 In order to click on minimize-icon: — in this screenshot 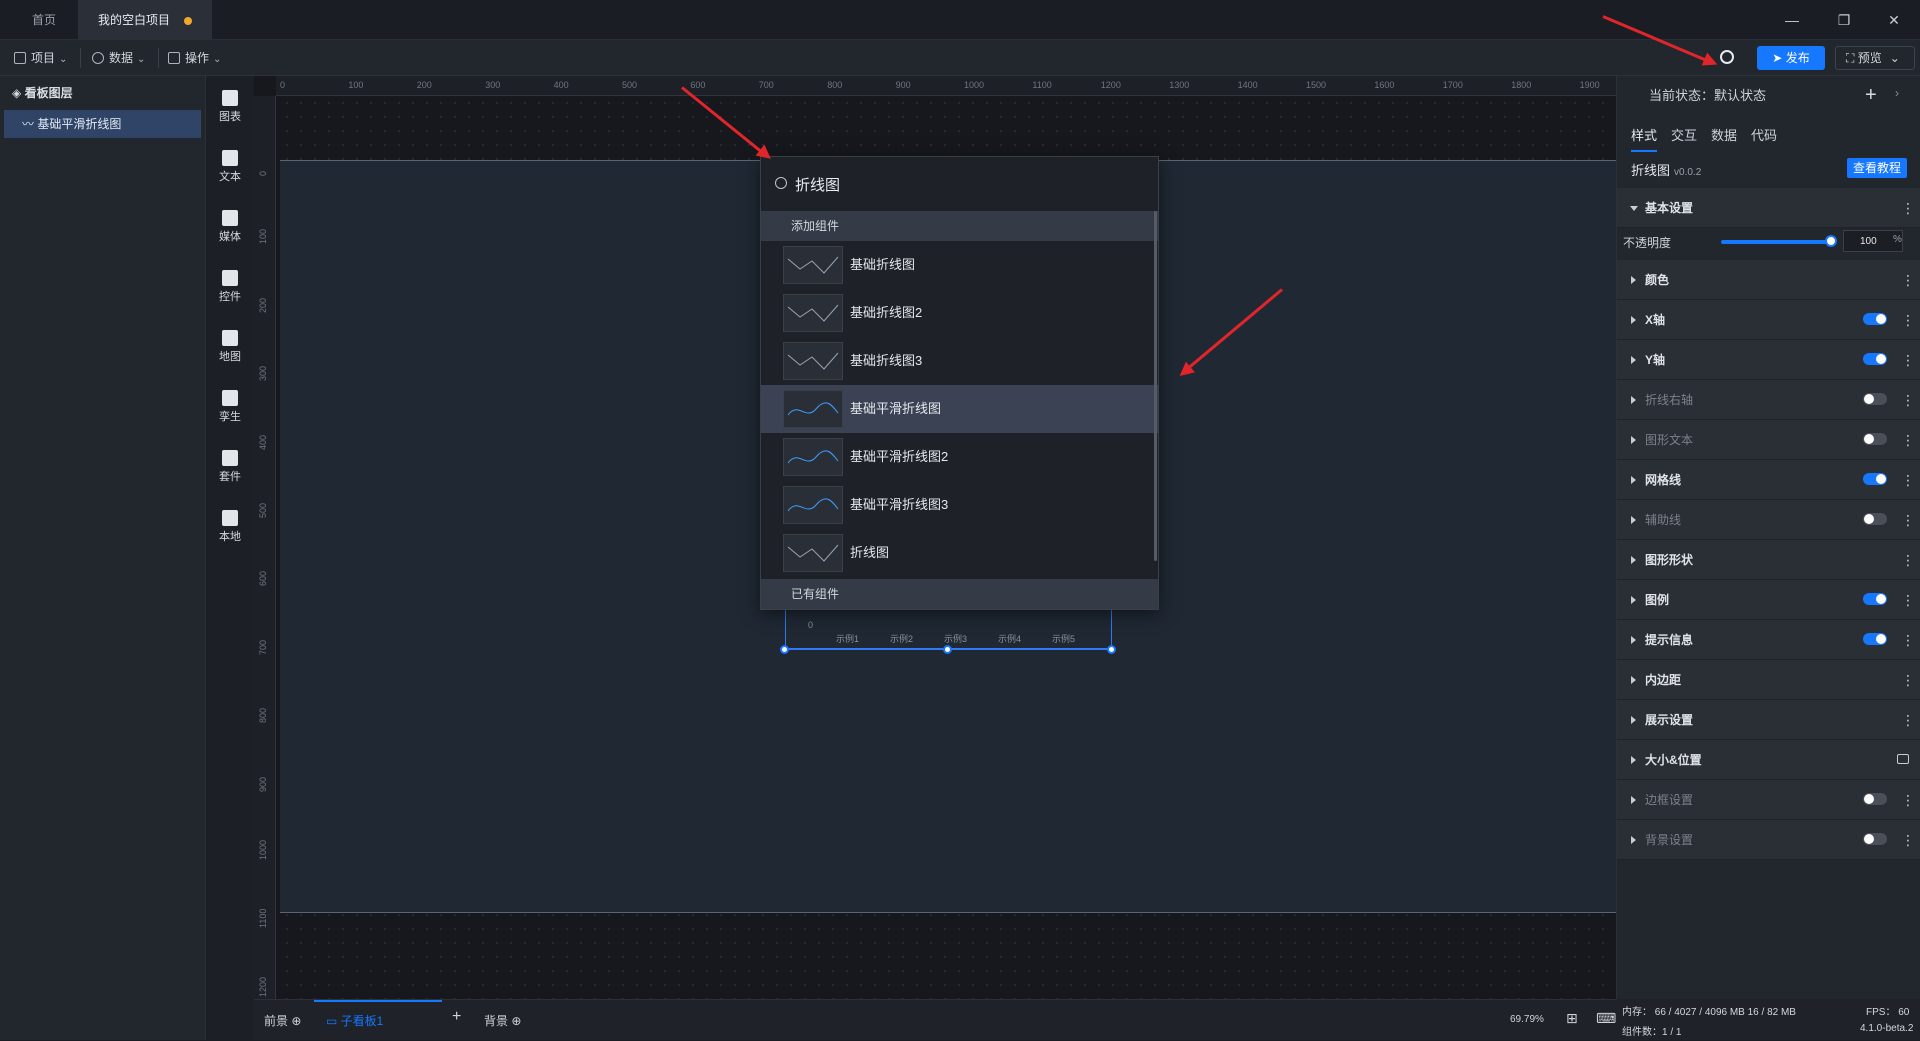, I will do `click(1792, 20)`.